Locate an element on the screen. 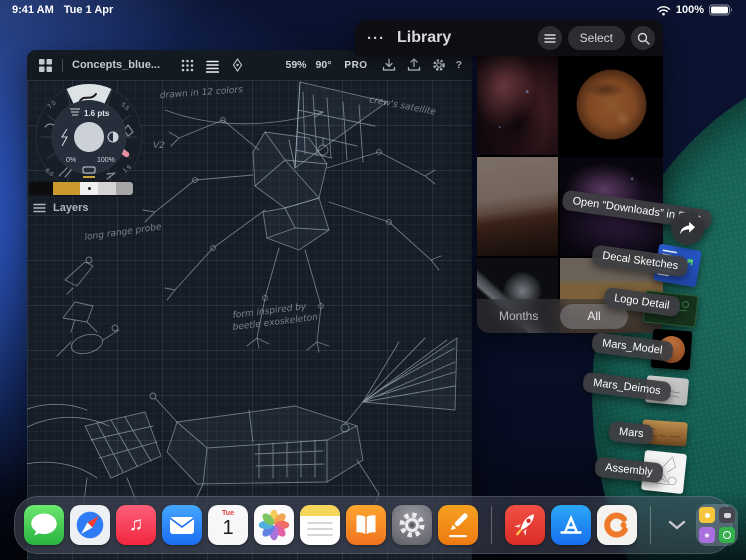 The height and width of the screenshot is (560, 746). safari-icon is located at coordinates (90, 525).